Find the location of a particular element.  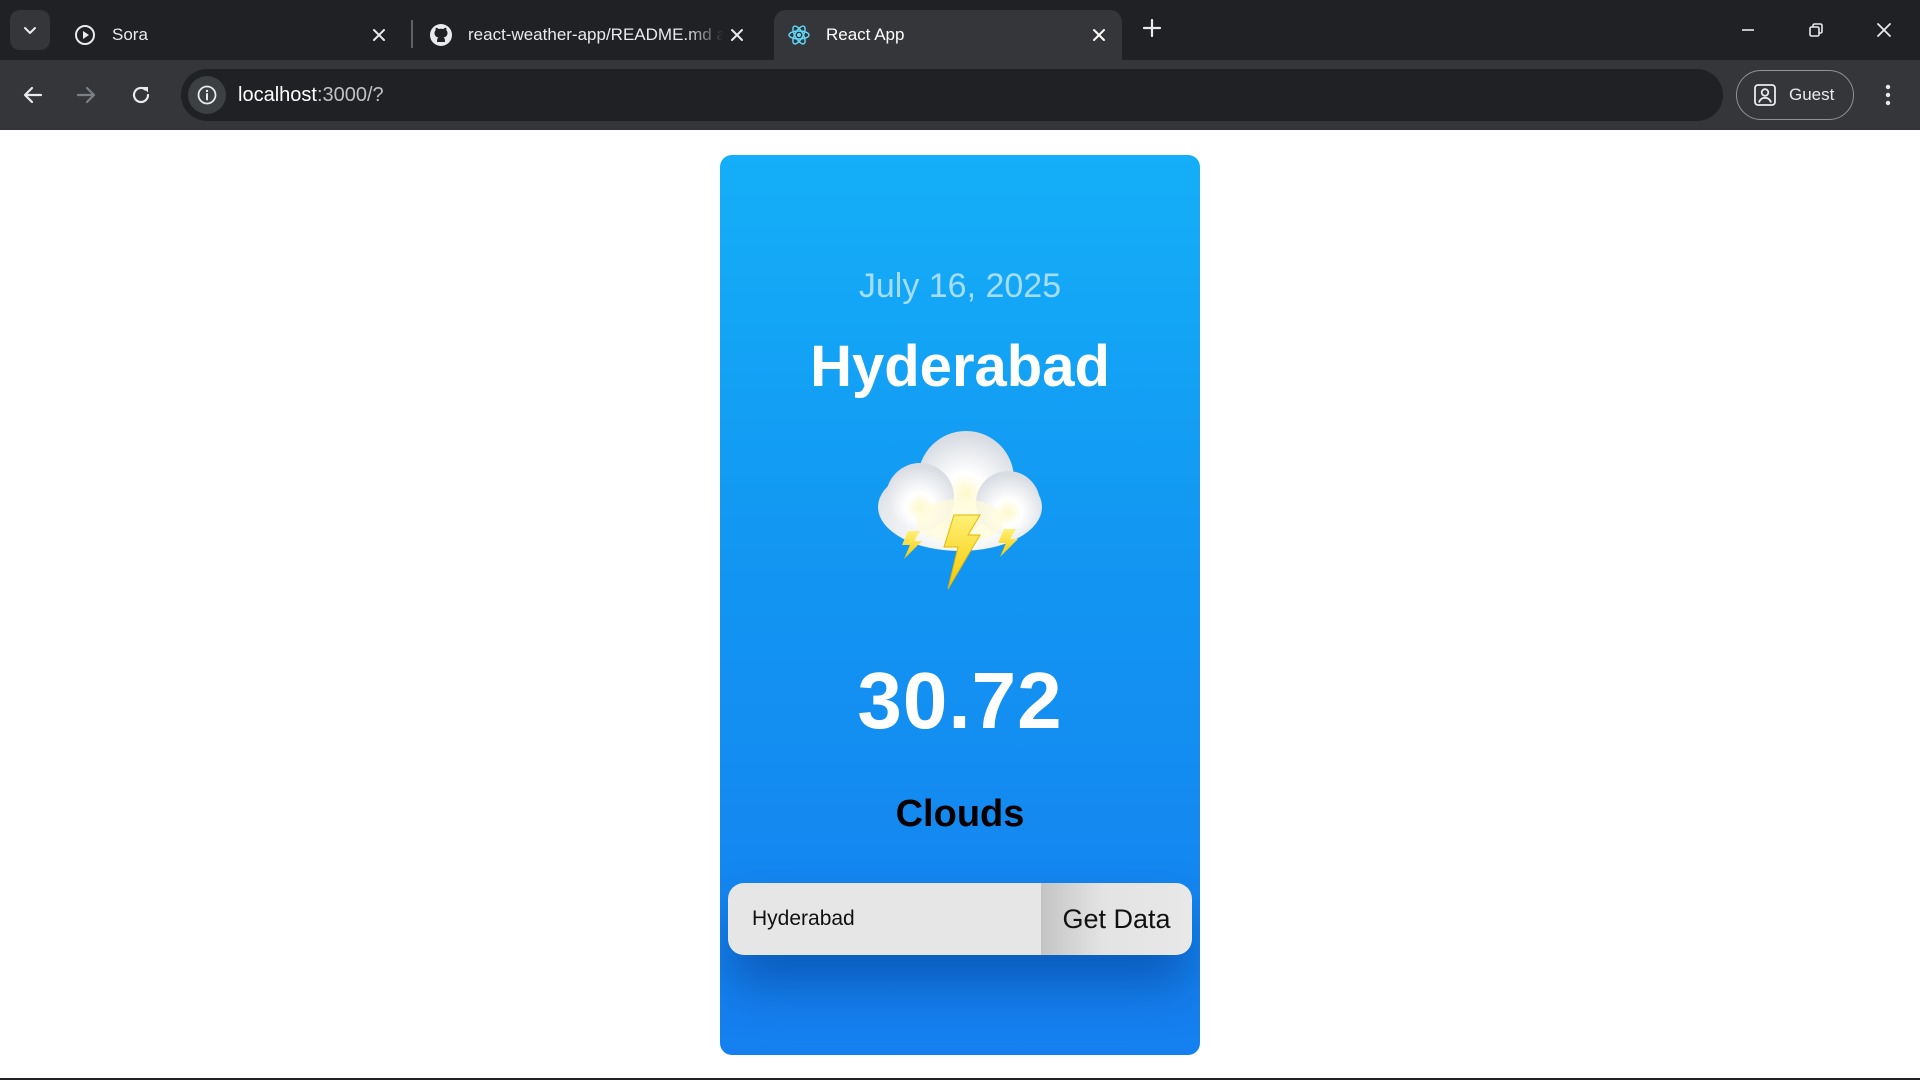

minimize-icon is located at coordinates (1748, 30).